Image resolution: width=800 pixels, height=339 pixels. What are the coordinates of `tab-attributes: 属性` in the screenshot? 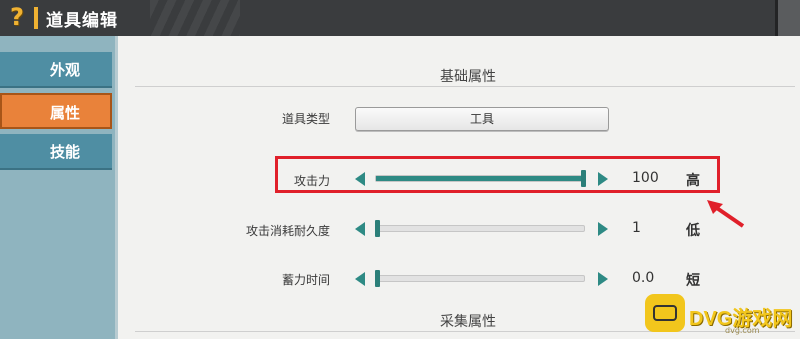 It's located at (56, 111).